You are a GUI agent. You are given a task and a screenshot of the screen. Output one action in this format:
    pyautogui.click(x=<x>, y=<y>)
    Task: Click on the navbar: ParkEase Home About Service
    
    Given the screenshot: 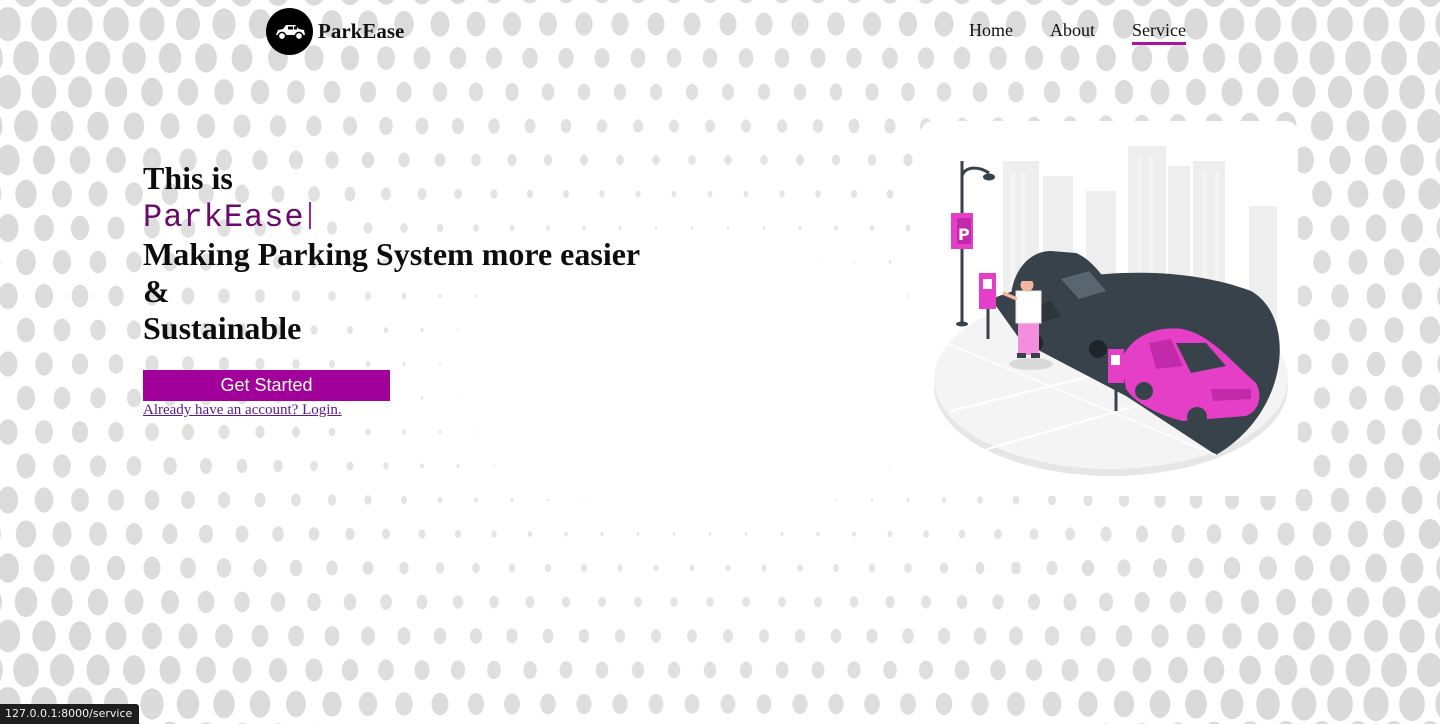 What is the action you would take?
    pyautogui.click(x=720, y=31)
    